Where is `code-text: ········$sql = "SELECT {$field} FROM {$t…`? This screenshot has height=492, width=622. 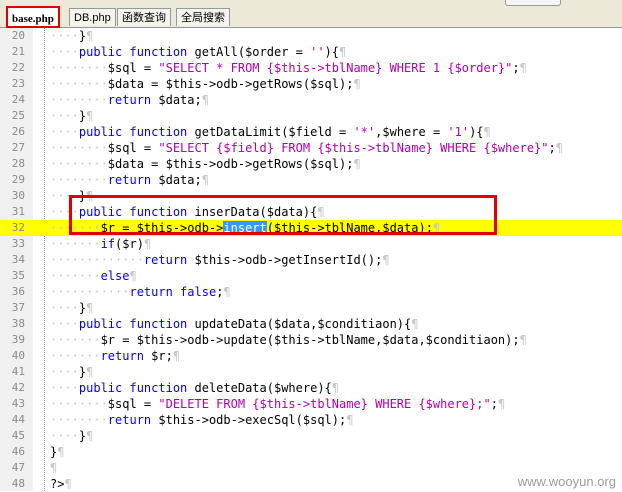
code-text: ········$sql = "SELECT {$field} FROM {$t… is located at coordinates (306, 148).